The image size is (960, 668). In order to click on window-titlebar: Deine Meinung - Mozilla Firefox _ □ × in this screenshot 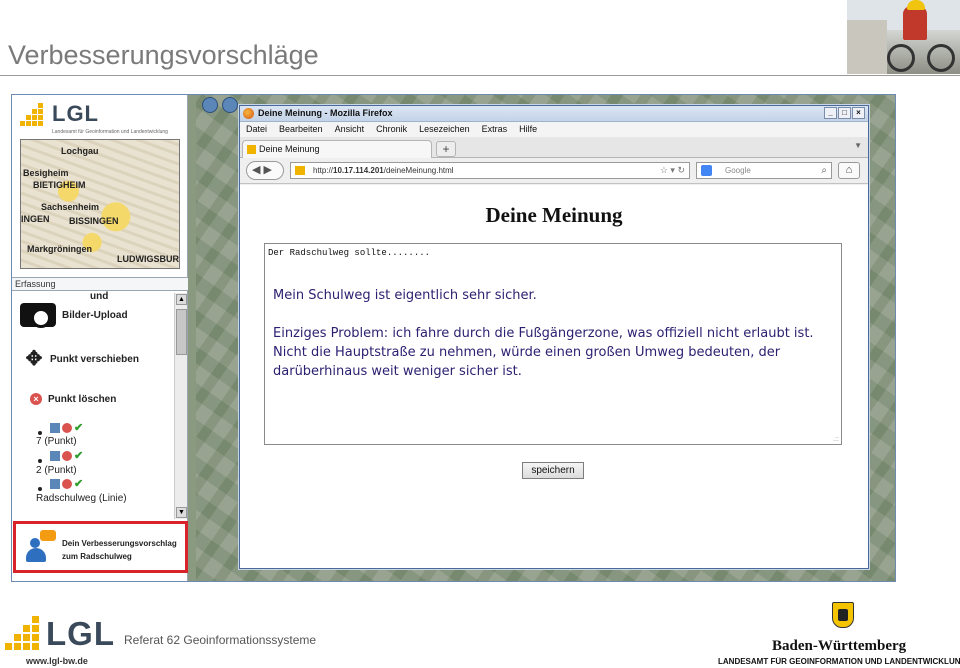, I will do `click(554, 114)`.